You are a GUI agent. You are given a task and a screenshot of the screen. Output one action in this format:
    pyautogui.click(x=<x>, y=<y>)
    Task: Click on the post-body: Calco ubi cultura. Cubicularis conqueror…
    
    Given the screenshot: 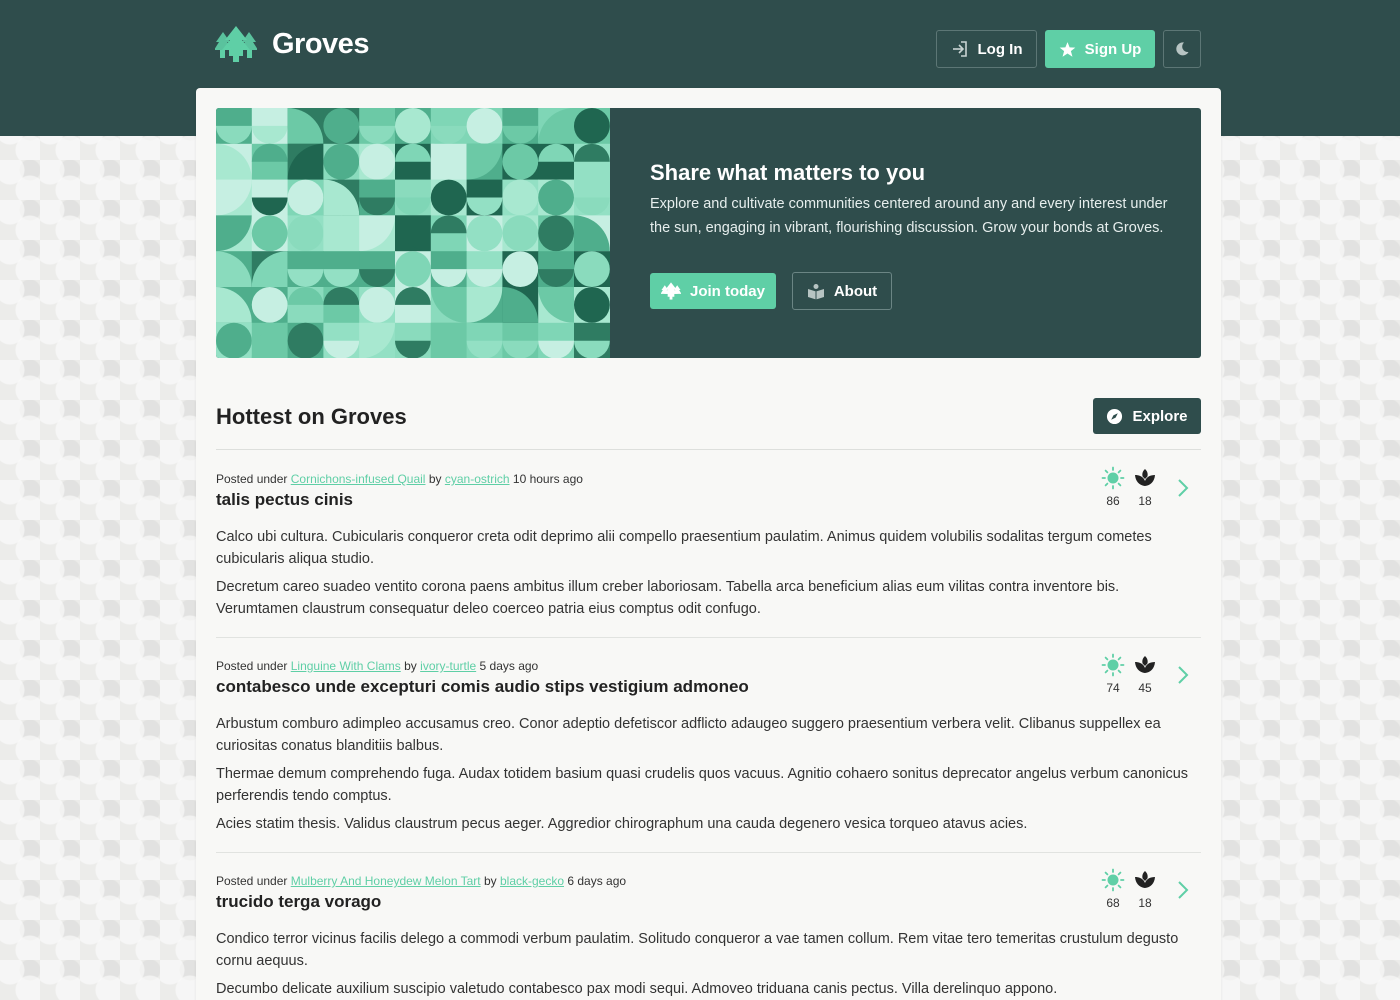 What is the action you would take?
    pyautogui.click(x=708, y=576)
    